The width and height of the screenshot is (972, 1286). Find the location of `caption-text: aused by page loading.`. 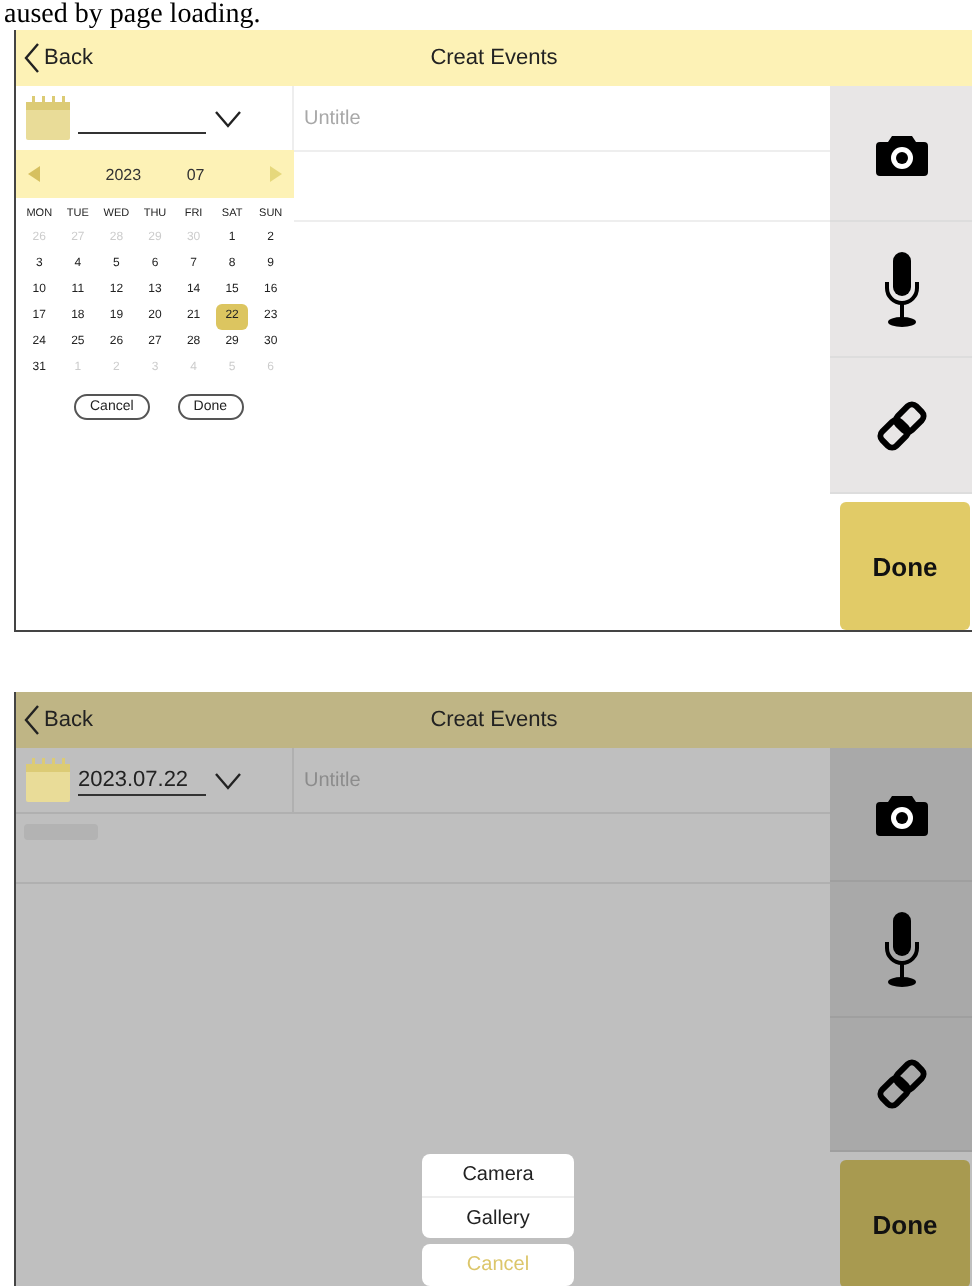

caption-text: aused by page loading. is located at coordinates (132, 15).